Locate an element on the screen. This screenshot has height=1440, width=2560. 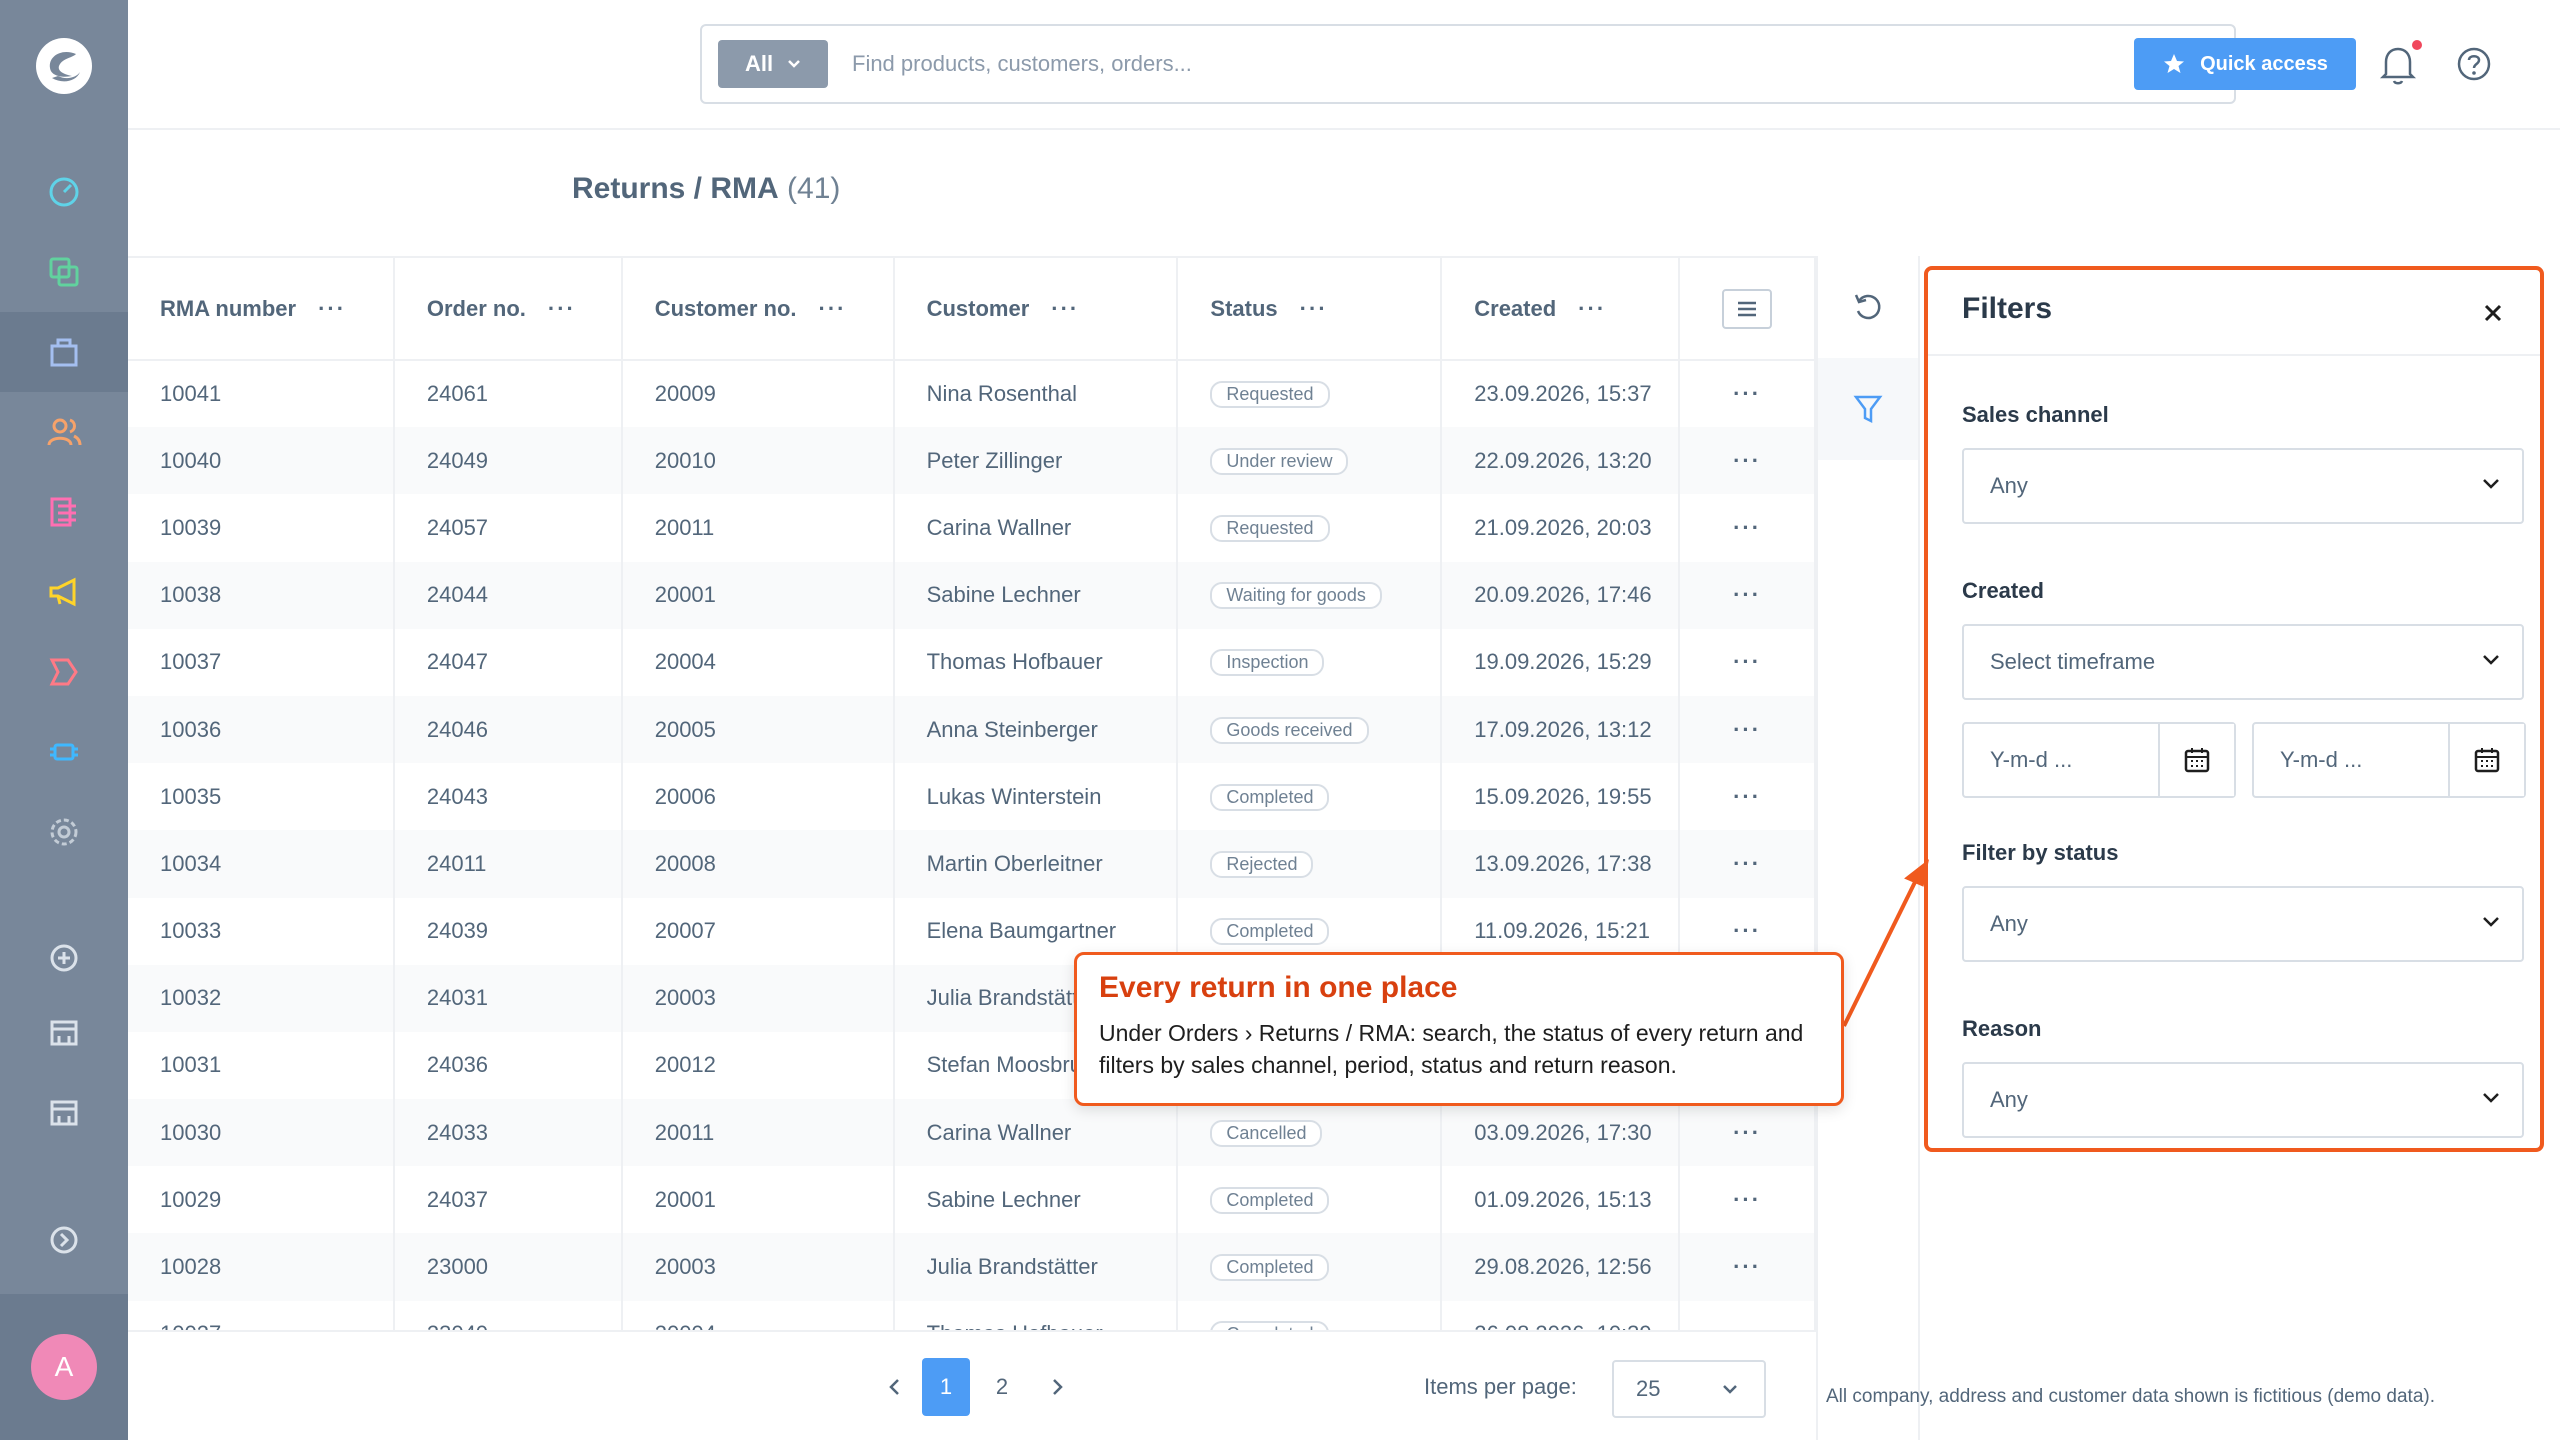
page-button-1: 1 is located at coordinates (946, 1387).